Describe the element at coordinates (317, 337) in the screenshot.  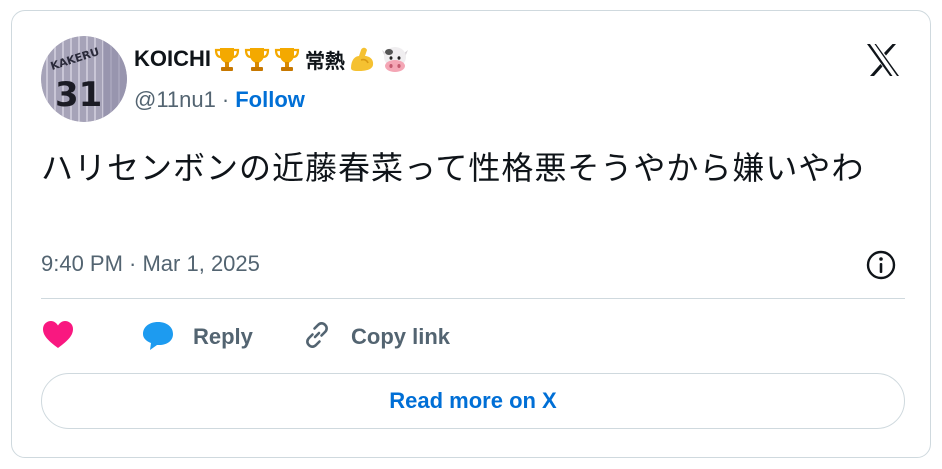
I see `link-icon` at that location.